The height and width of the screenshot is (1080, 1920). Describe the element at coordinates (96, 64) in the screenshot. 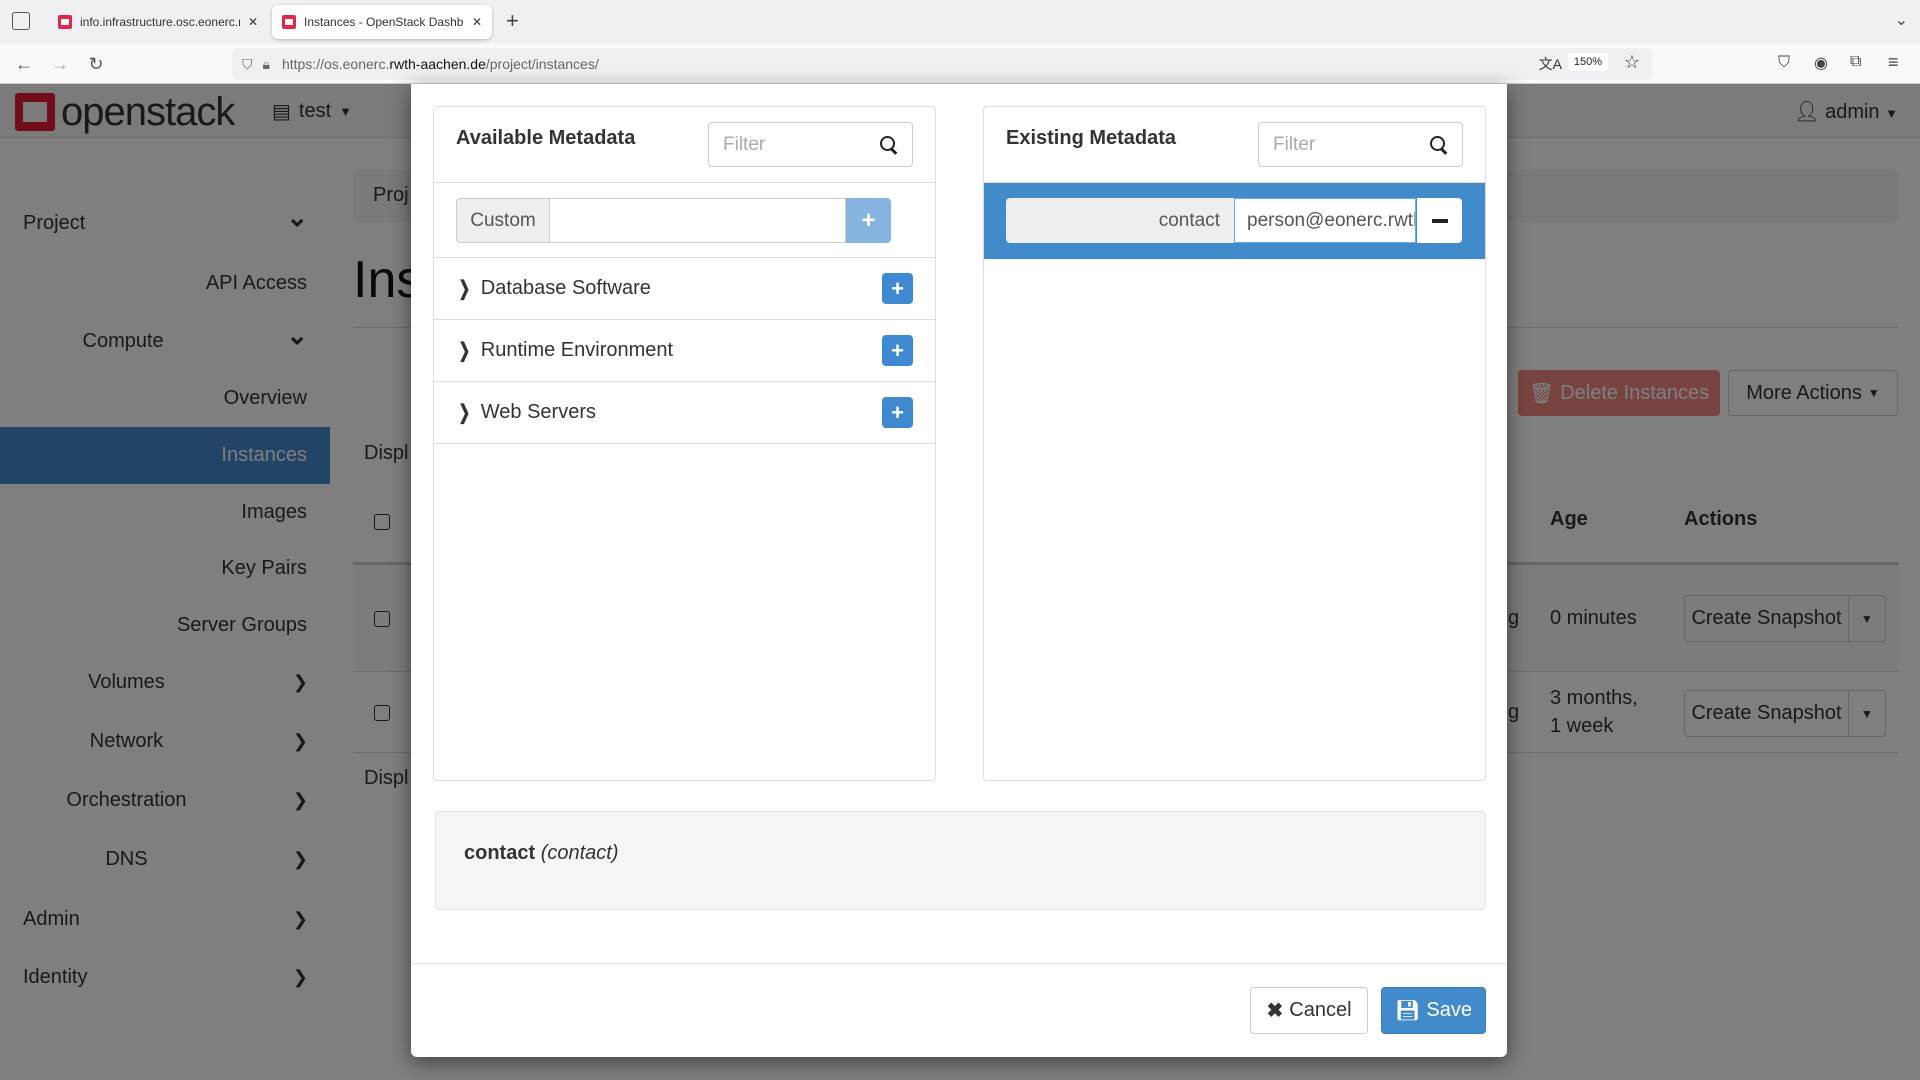

I see `reload-icon: ↻` at that location.